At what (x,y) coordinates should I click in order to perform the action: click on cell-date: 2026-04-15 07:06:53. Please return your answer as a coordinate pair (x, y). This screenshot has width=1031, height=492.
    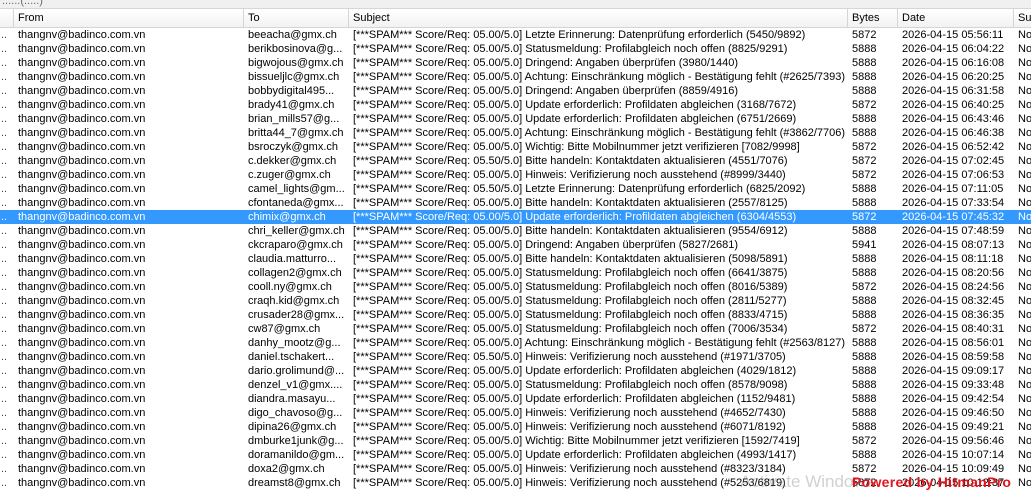
    Looking at the image, I should click on (953, 175).